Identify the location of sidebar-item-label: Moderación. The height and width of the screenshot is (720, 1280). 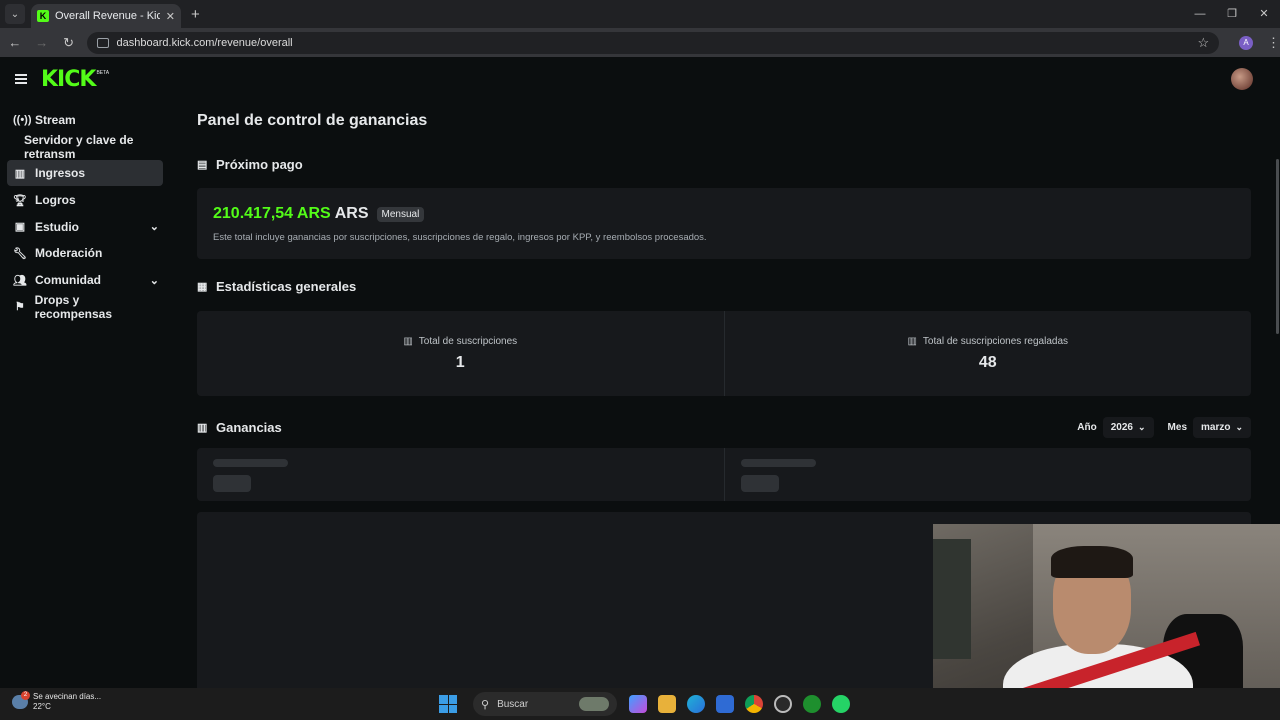
(69, 253).